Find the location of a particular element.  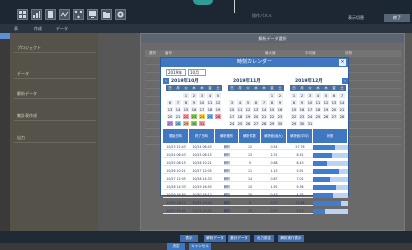

column-header: 解析件数 is located at coordinates (250, 136).